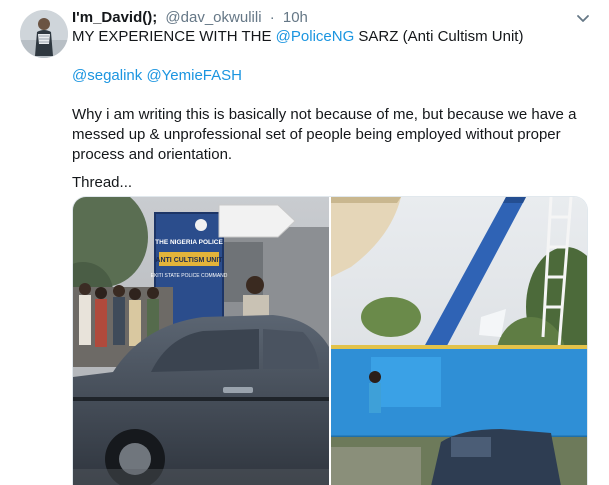 This screenshot has width=609, height=485. I want to click on mention-segalink: @segalink, so click(107, 75).